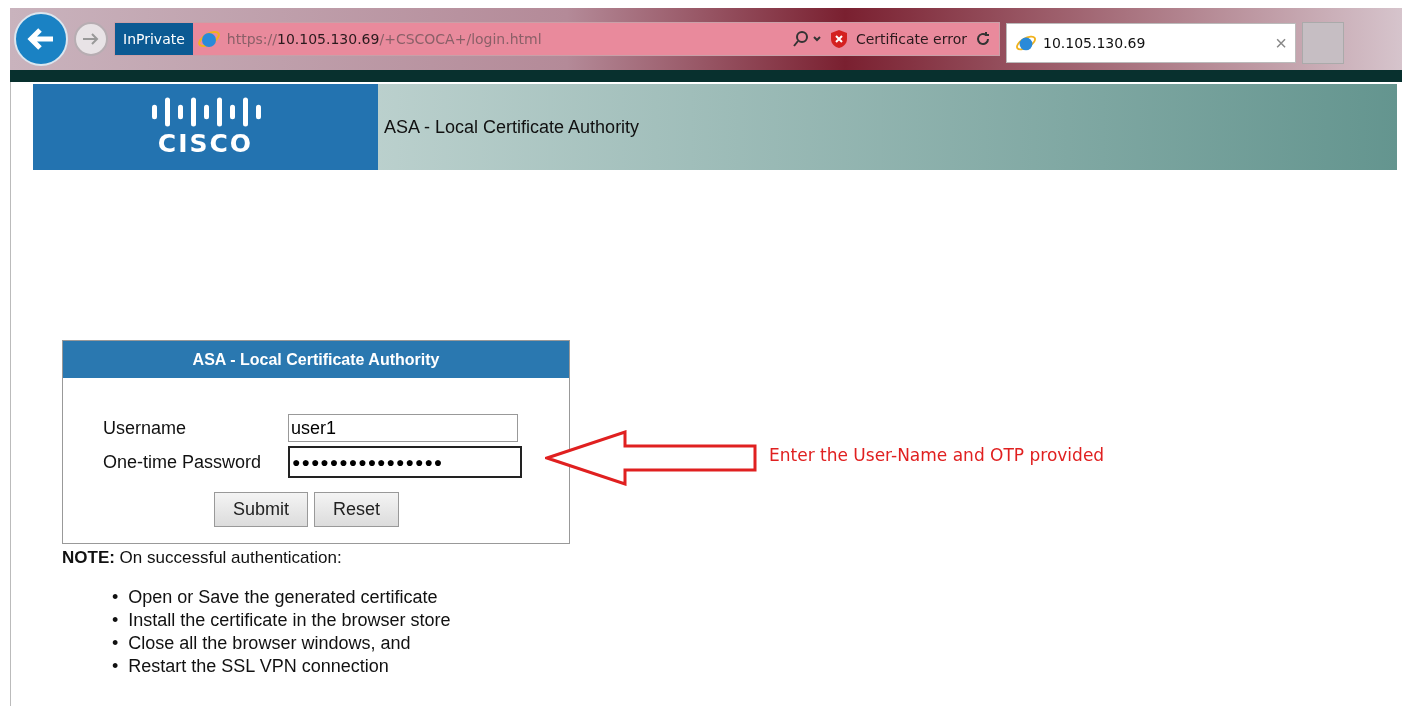 The image size is (1402, 706). Describe the element at coordinates (911, 39) in the screenshot. I see `certificate-error-text: Certificate error` at that location.